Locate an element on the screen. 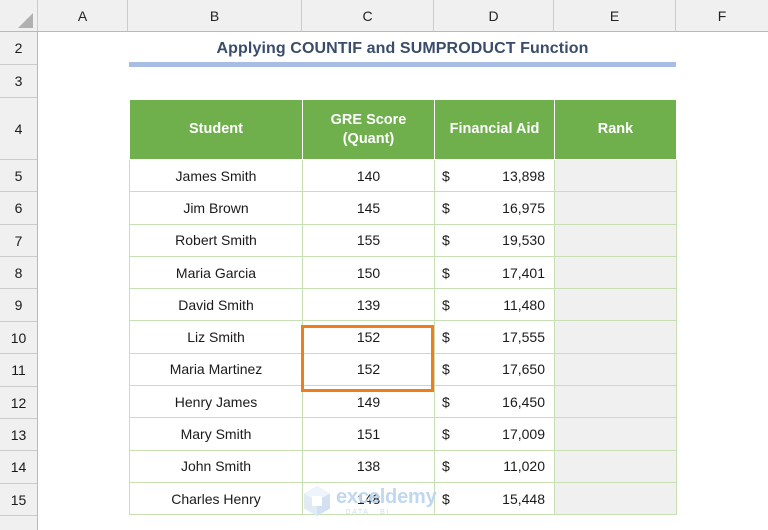 This screenshot has height=530, width=768. row-header-4: 4 is located at coordinates (18, 129).